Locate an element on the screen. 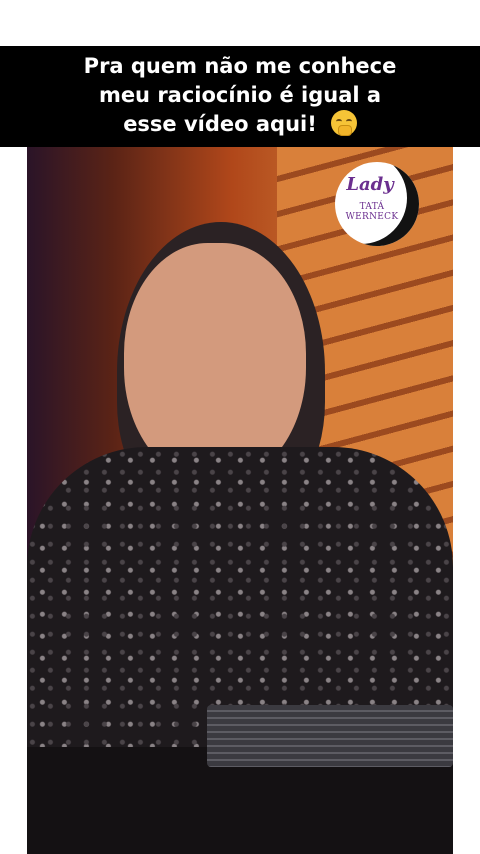  caption-line-2: meu raciocínio é igual a is located at coordinates (240, 95).